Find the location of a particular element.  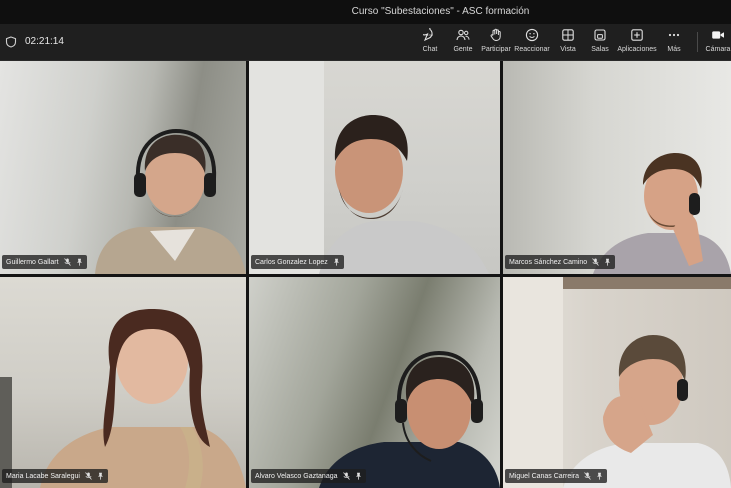

people-icon is located at coordinates (463, 35).